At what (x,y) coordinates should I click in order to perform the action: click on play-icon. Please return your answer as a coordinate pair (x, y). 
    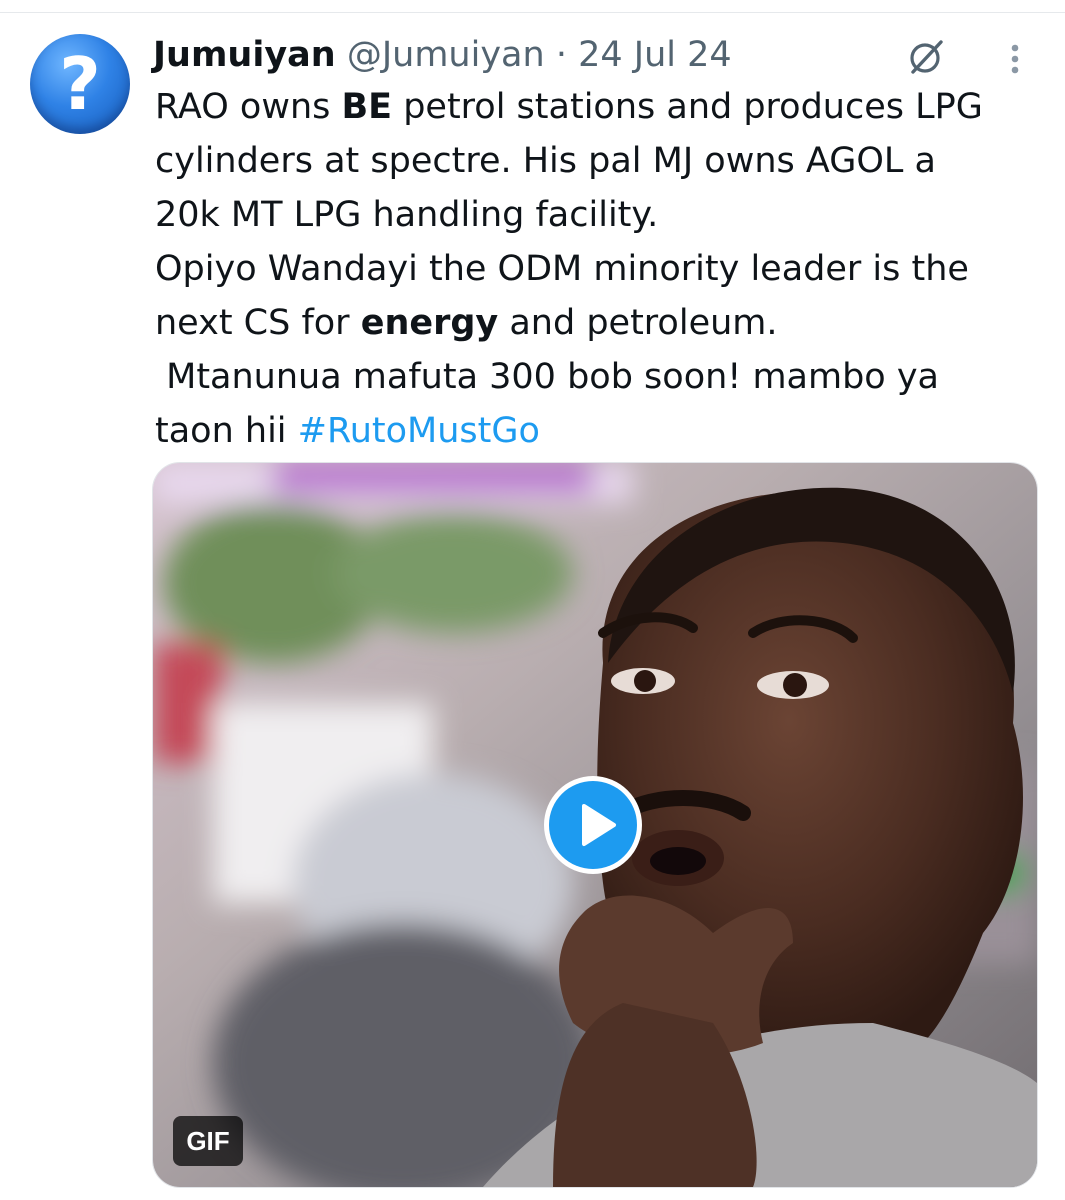
    Looking at the image, I should click on (599, 825).